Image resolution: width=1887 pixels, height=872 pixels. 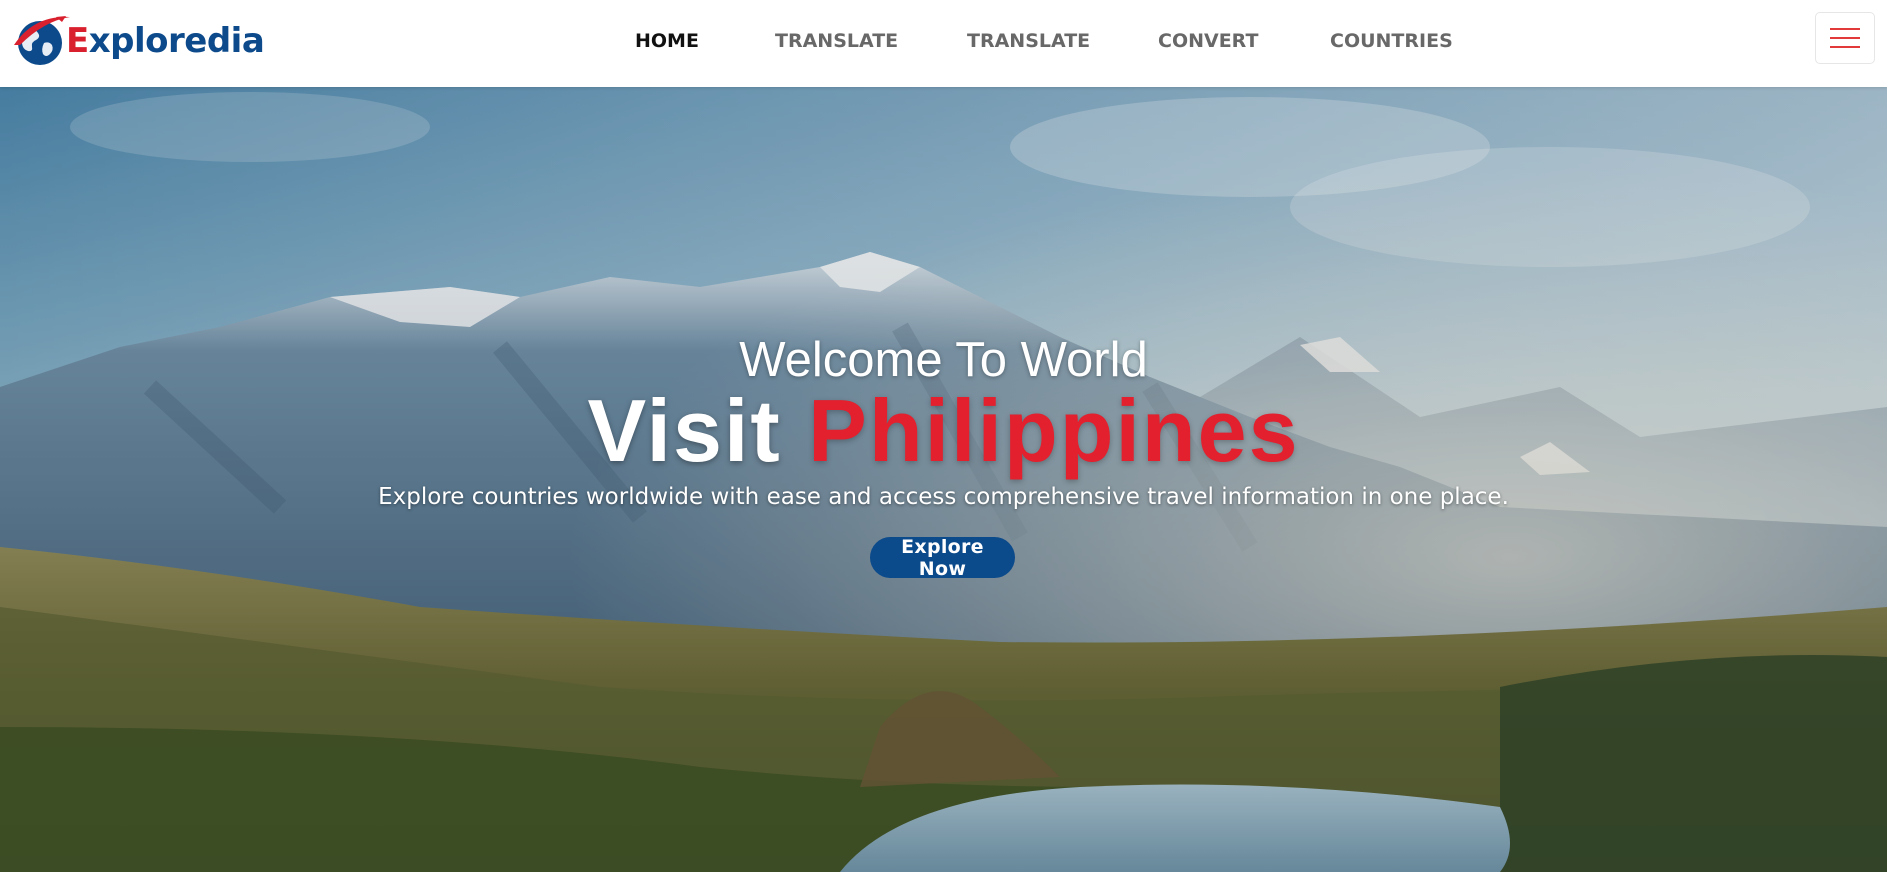 What do you see at coordinates (942, 558) in the screenshot?
I see `explore-now-button: Explore Now` at bounding box center [942, 558].